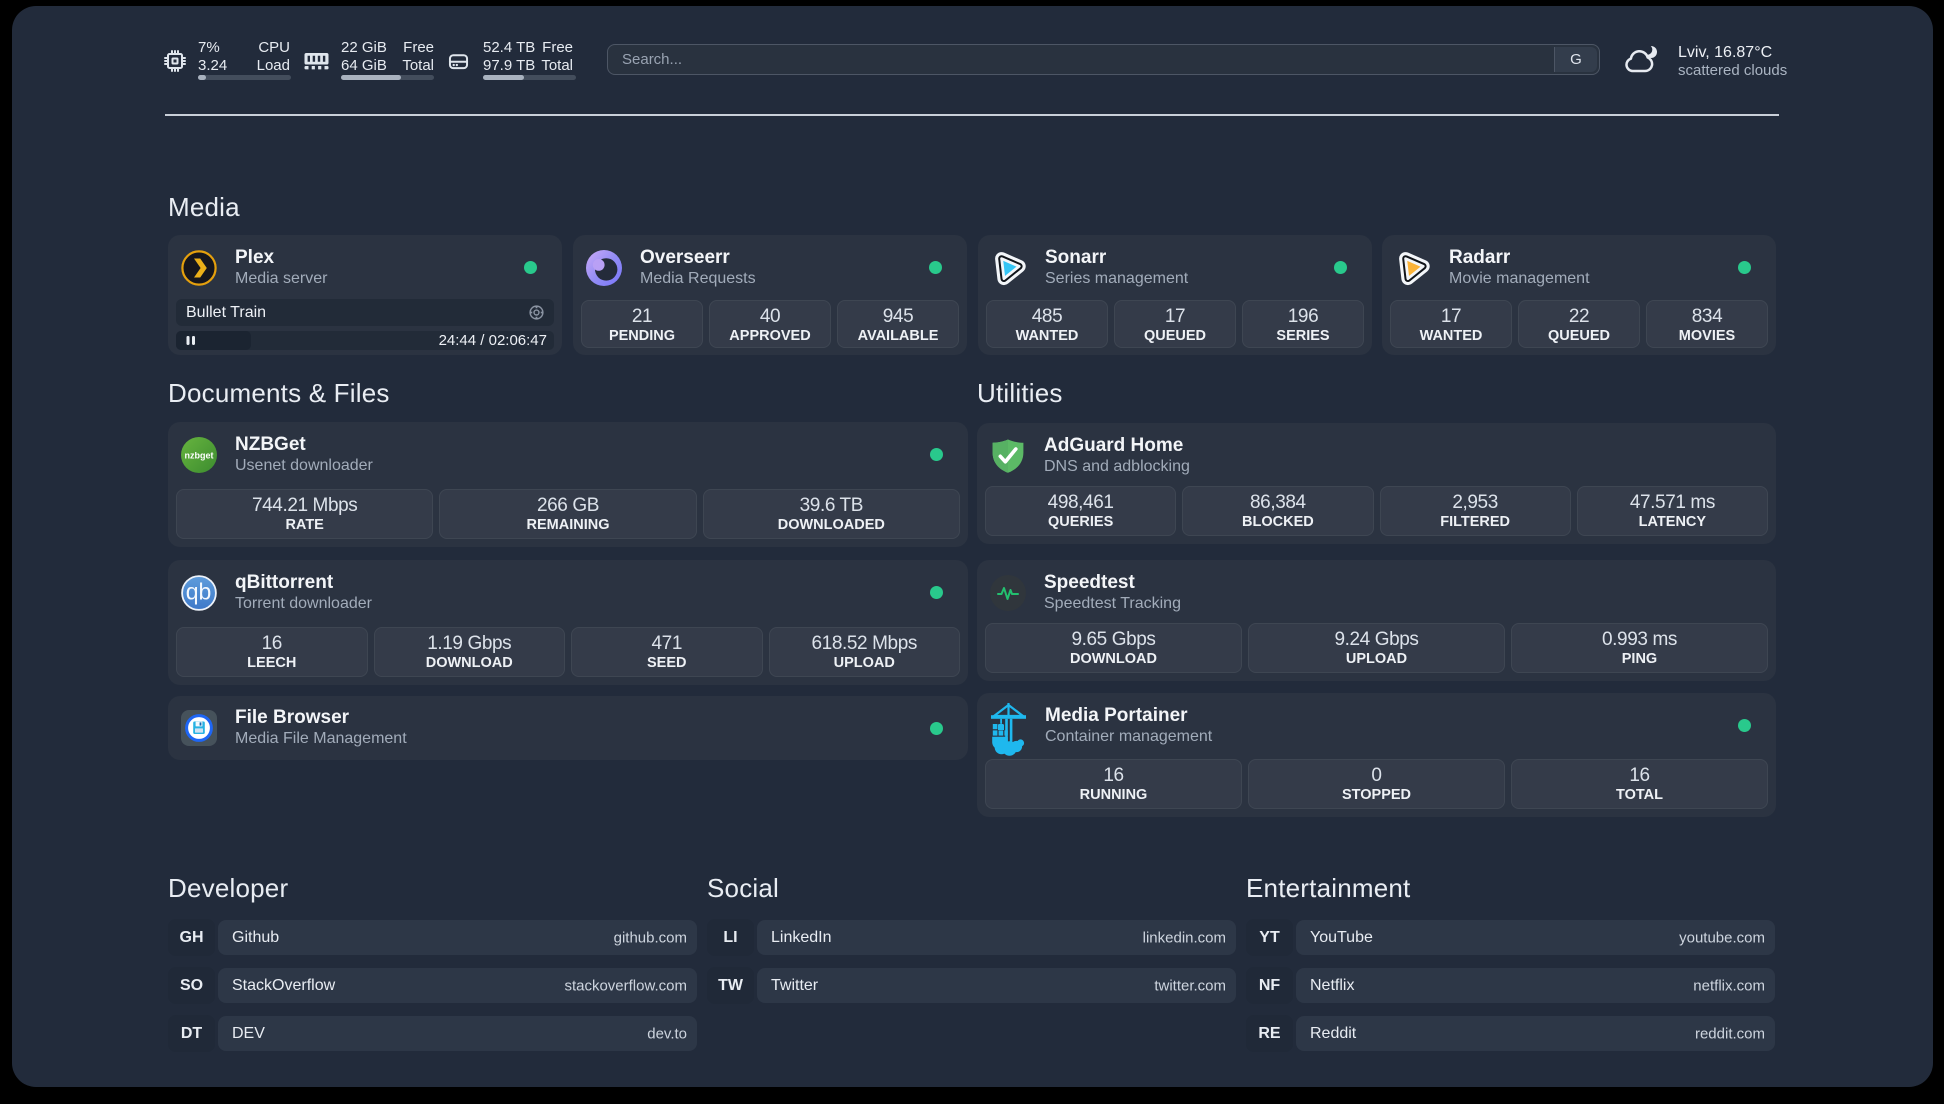 Image resolution: width=1944 pixels, height=1104 pixels. What do you see at coordinates (199, 456) in the screenshot?
I see `svg-text: nzbget` at bounding box center [199, 456].